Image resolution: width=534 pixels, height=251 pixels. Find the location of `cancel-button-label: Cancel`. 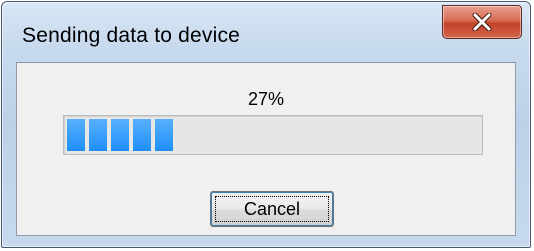

cancel-button-label: Cancel is located at coordinates (272, 209).